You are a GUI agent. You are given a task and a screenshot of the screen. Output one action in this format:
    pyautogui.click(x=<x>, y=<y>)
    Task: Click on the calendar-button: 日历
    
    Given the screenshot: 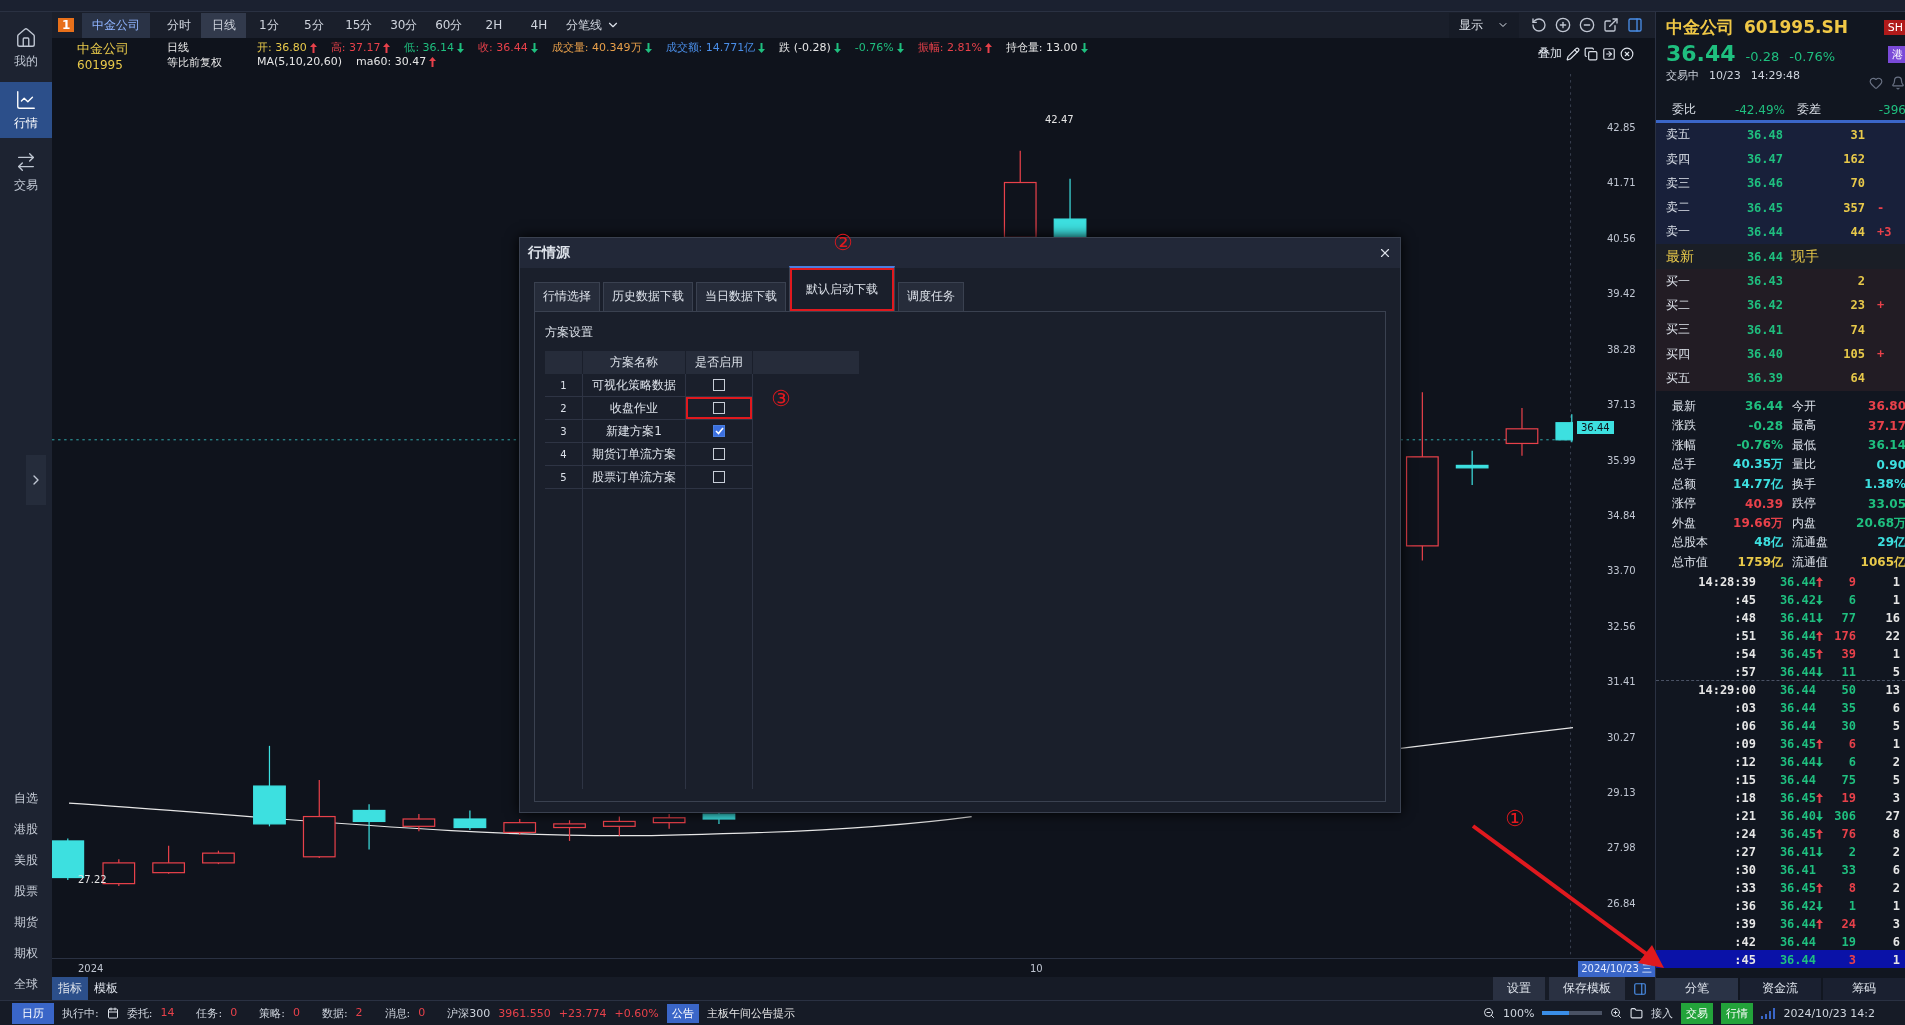 What is the action you would take?
    pyautogui.click(x=33, y=1013)
    